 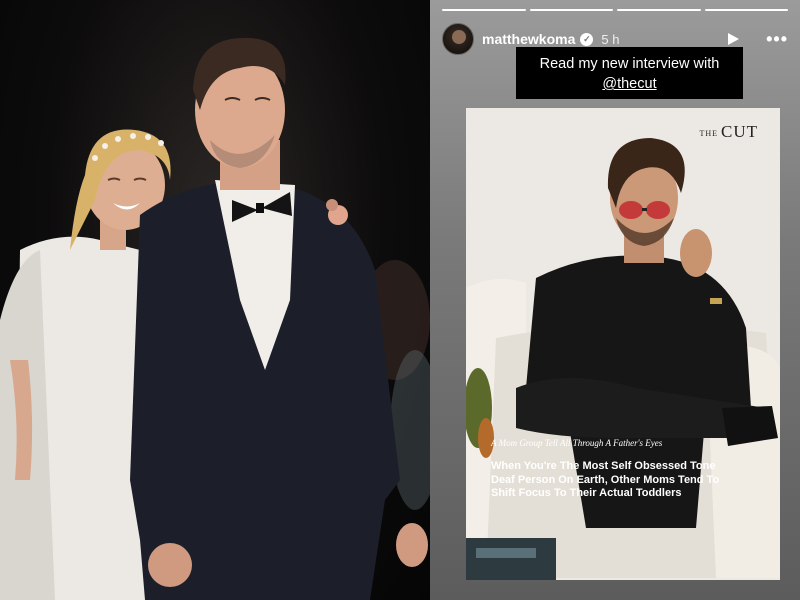 What do you see at coordinates (739, 131) in the screenshot?
I see `logo-main: CUT` at bounding box center [739, 131].